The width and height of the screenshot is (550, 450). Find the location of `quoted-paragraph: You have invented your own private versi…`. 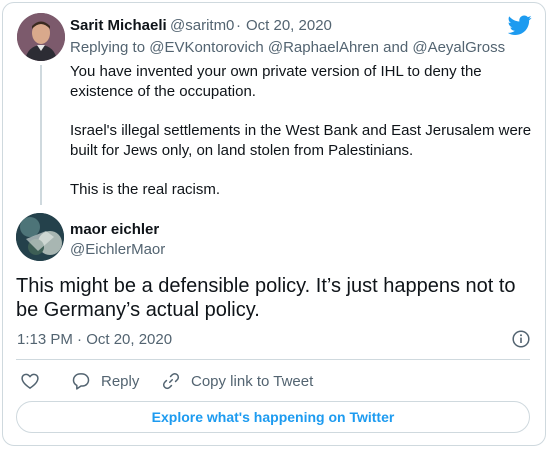

quoted-paragraph: You have invented your own private versi… is located at coordinates (276, 81).